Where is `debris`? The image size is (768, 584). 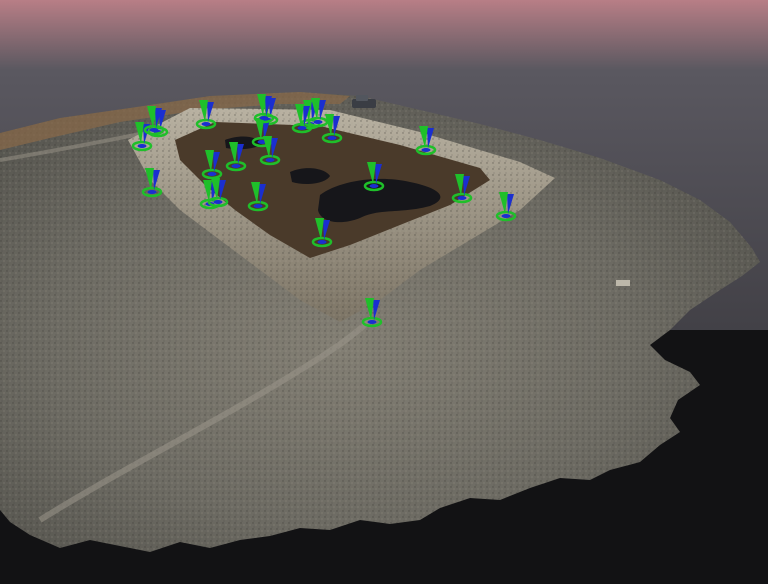
debris is located at coordinates (623, 283).